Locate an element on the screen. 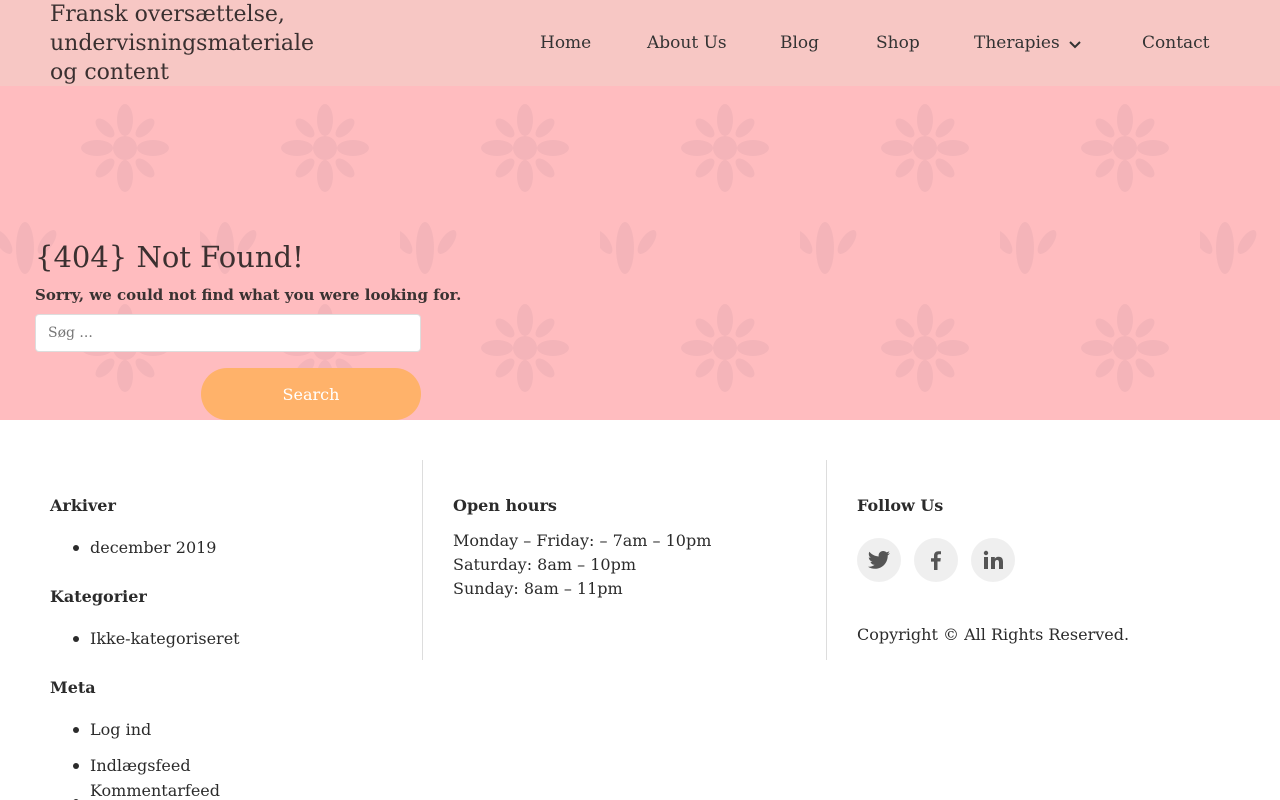 Image resolution: width=1280 pixels, height=800 pixels. archive-link: december 2019 is located at coordinates (153, 547).